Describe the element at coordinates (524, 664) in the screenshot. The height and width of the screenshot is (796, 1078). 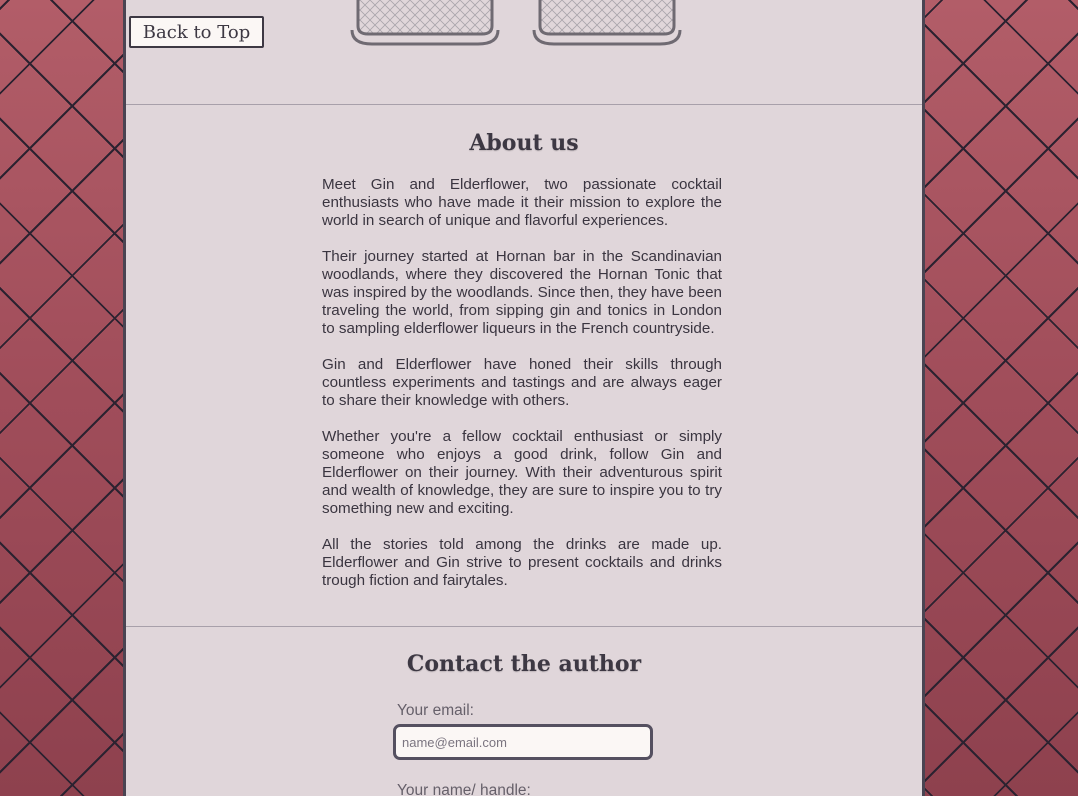
I see `contact-title: Contact the author` at that location.